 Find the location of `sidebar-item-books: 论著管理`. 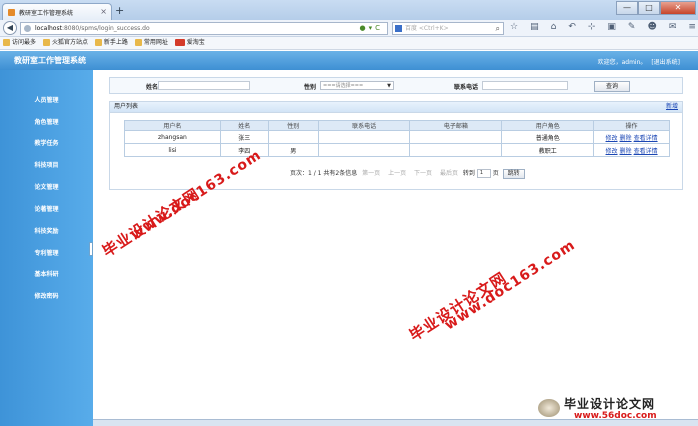

sidebar-item-books: 论著管理 is located at coordinates (46, 210).